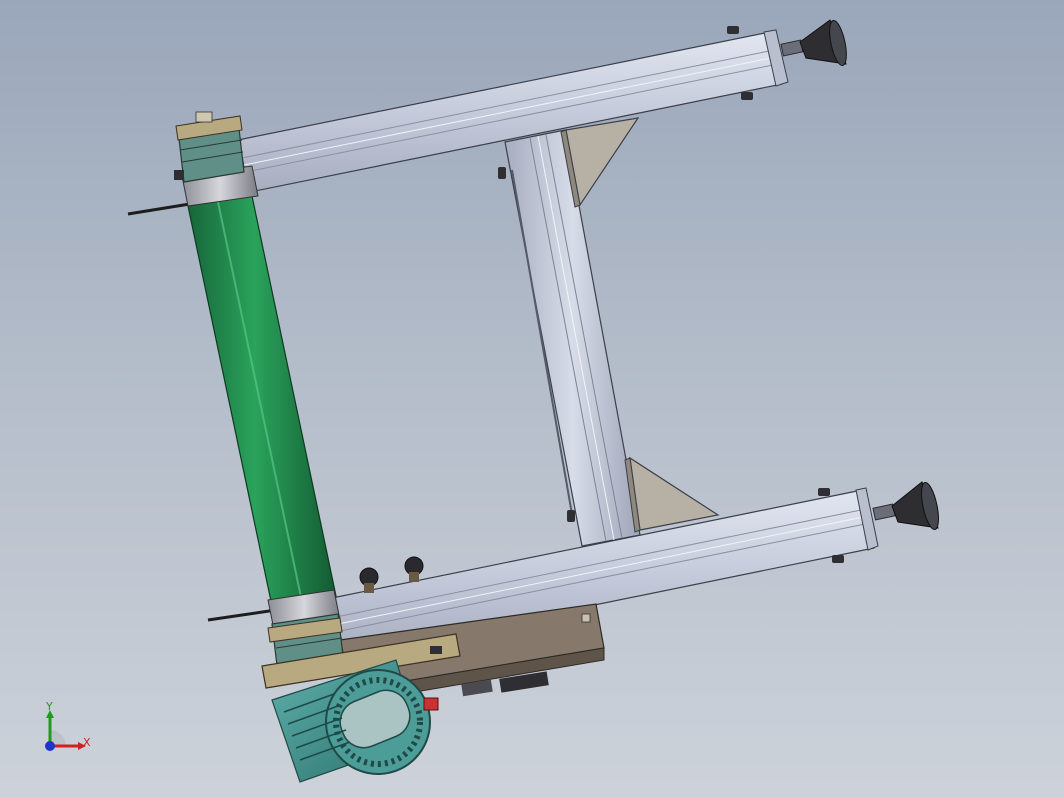 The image size is (1064, 798). I want to click on lower-leveling-foot, so click(907, 506).